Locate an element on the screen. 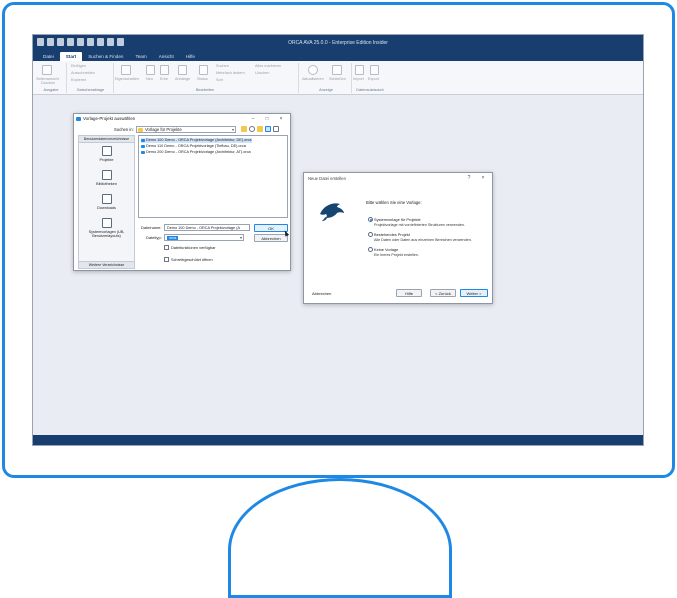 The height and width of the screenshot is (598, 677). checkbox-box is located at coordinates (166, 247).